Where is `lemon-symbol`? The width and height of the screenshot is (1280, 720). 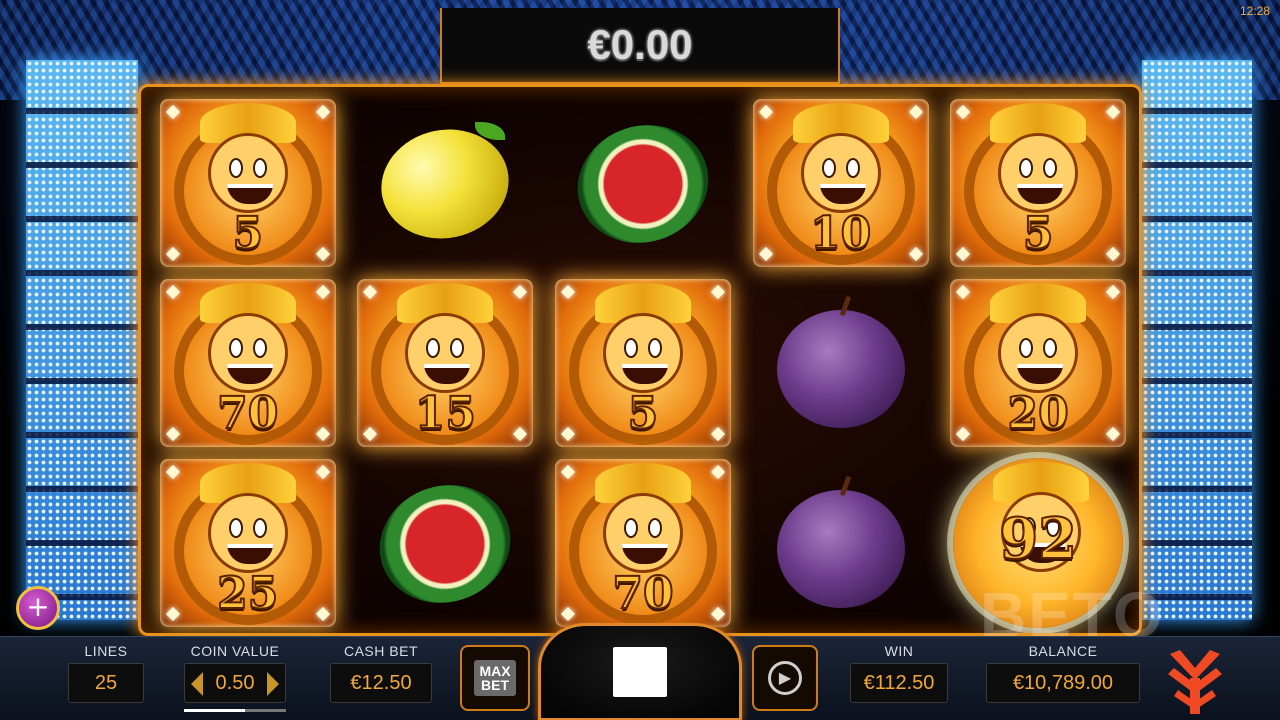 lemon-symbol is located at coordinates (445, 184).